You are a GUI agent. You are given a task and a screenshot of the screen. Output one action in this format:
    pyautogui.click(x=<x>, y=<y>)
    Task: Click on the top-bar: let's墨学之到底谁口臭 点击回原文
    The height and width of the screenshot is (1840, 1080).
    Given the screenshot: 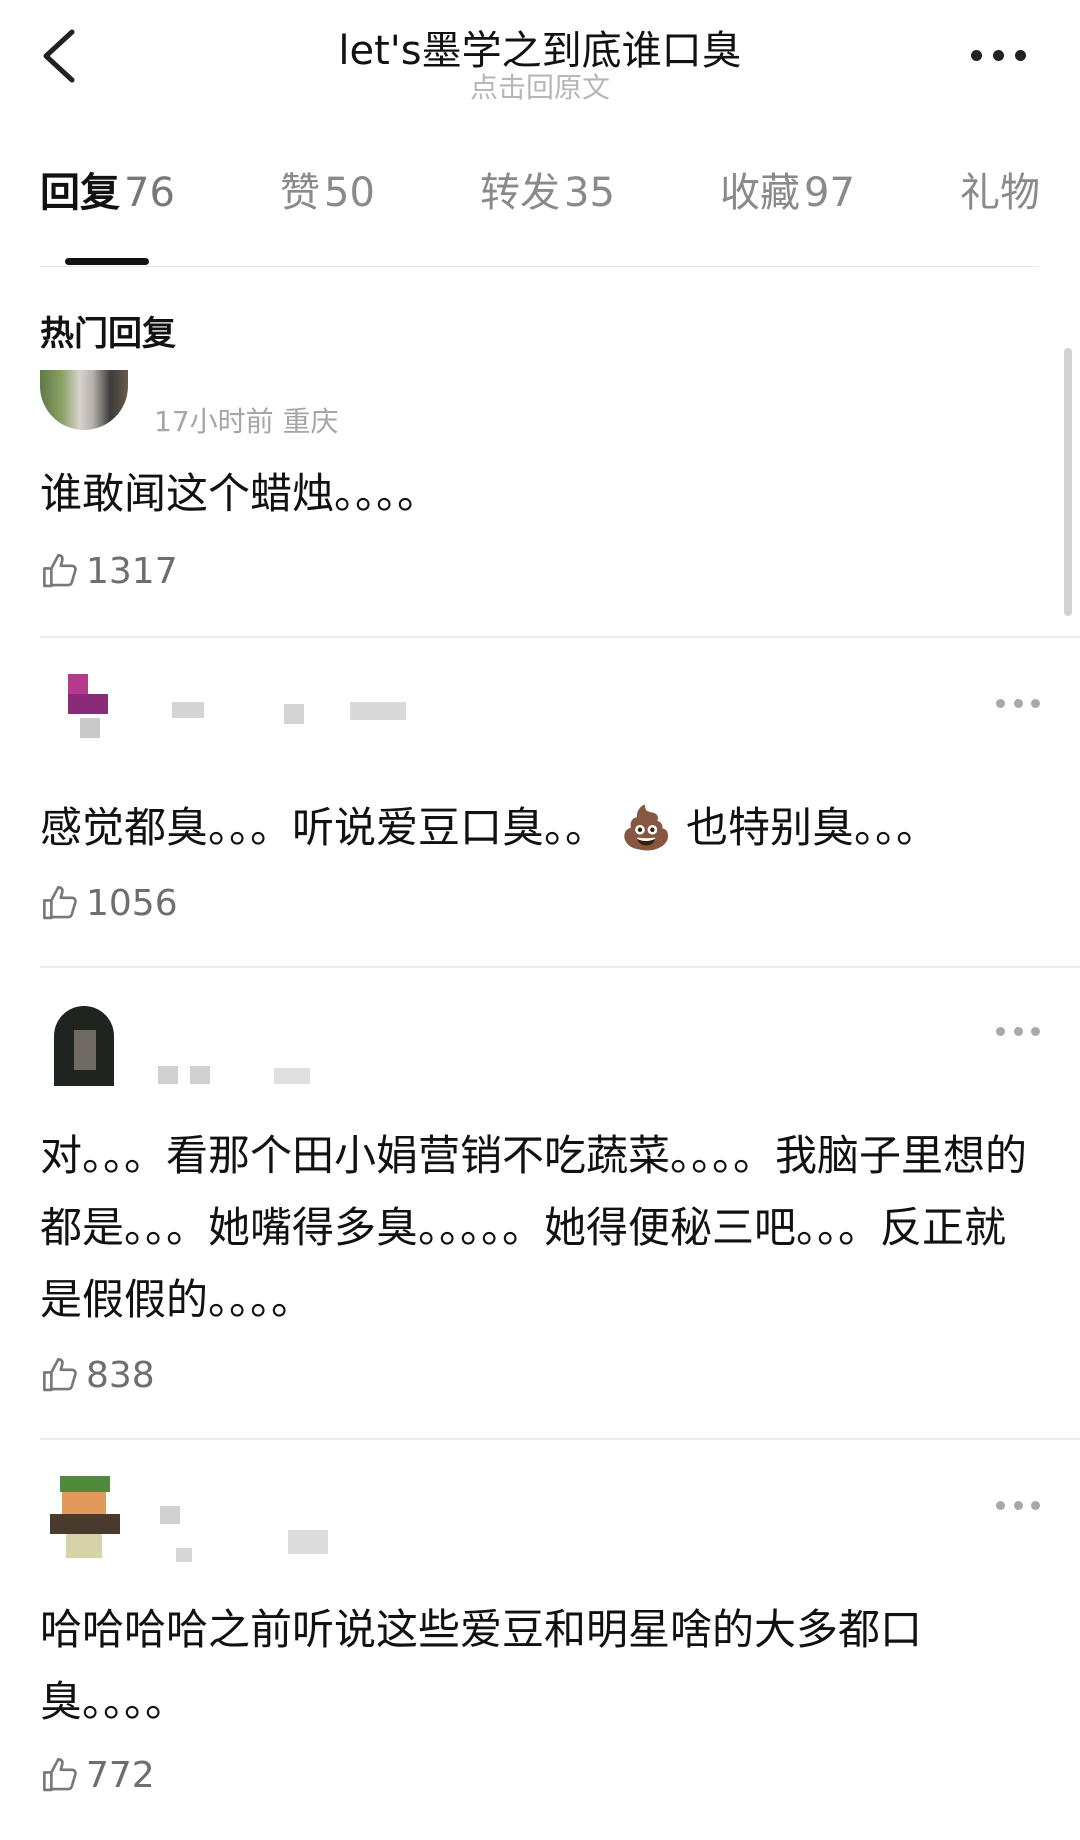 What is the action you would take?
    pyautogui.click(x=540, y=60)
    